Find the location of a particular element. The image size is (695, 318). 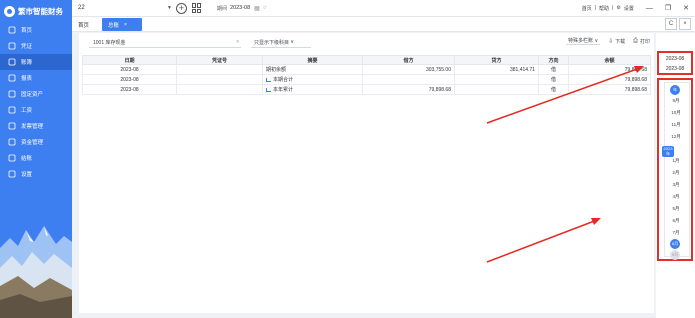

restore-icon: ❐ is located at coordinates (668, 8).